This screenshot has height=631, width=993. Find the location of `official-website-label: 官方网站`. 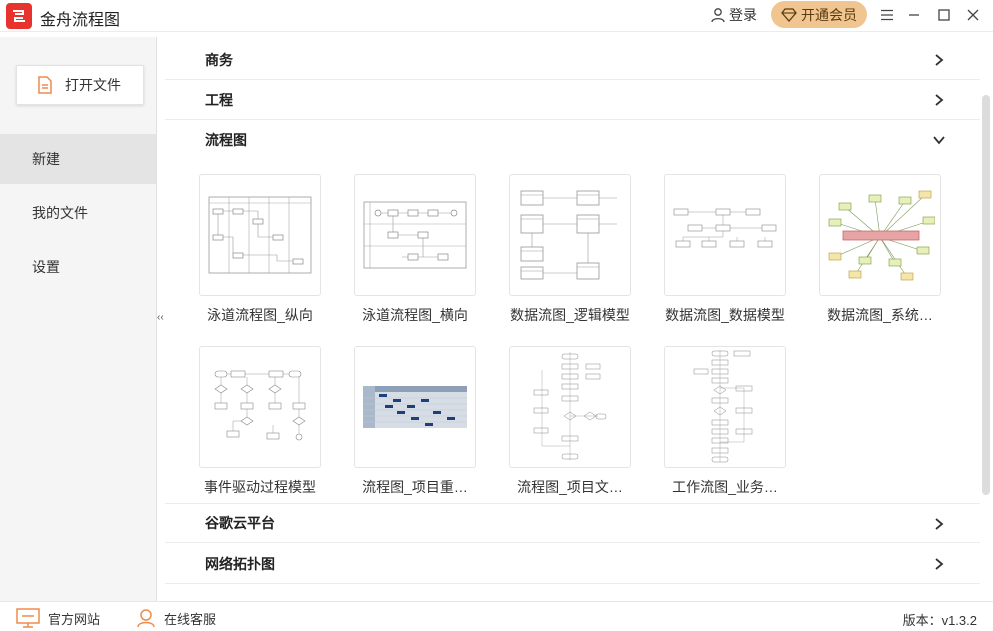

official-website-label: 官方网站 is located at coordinates (74, 619).